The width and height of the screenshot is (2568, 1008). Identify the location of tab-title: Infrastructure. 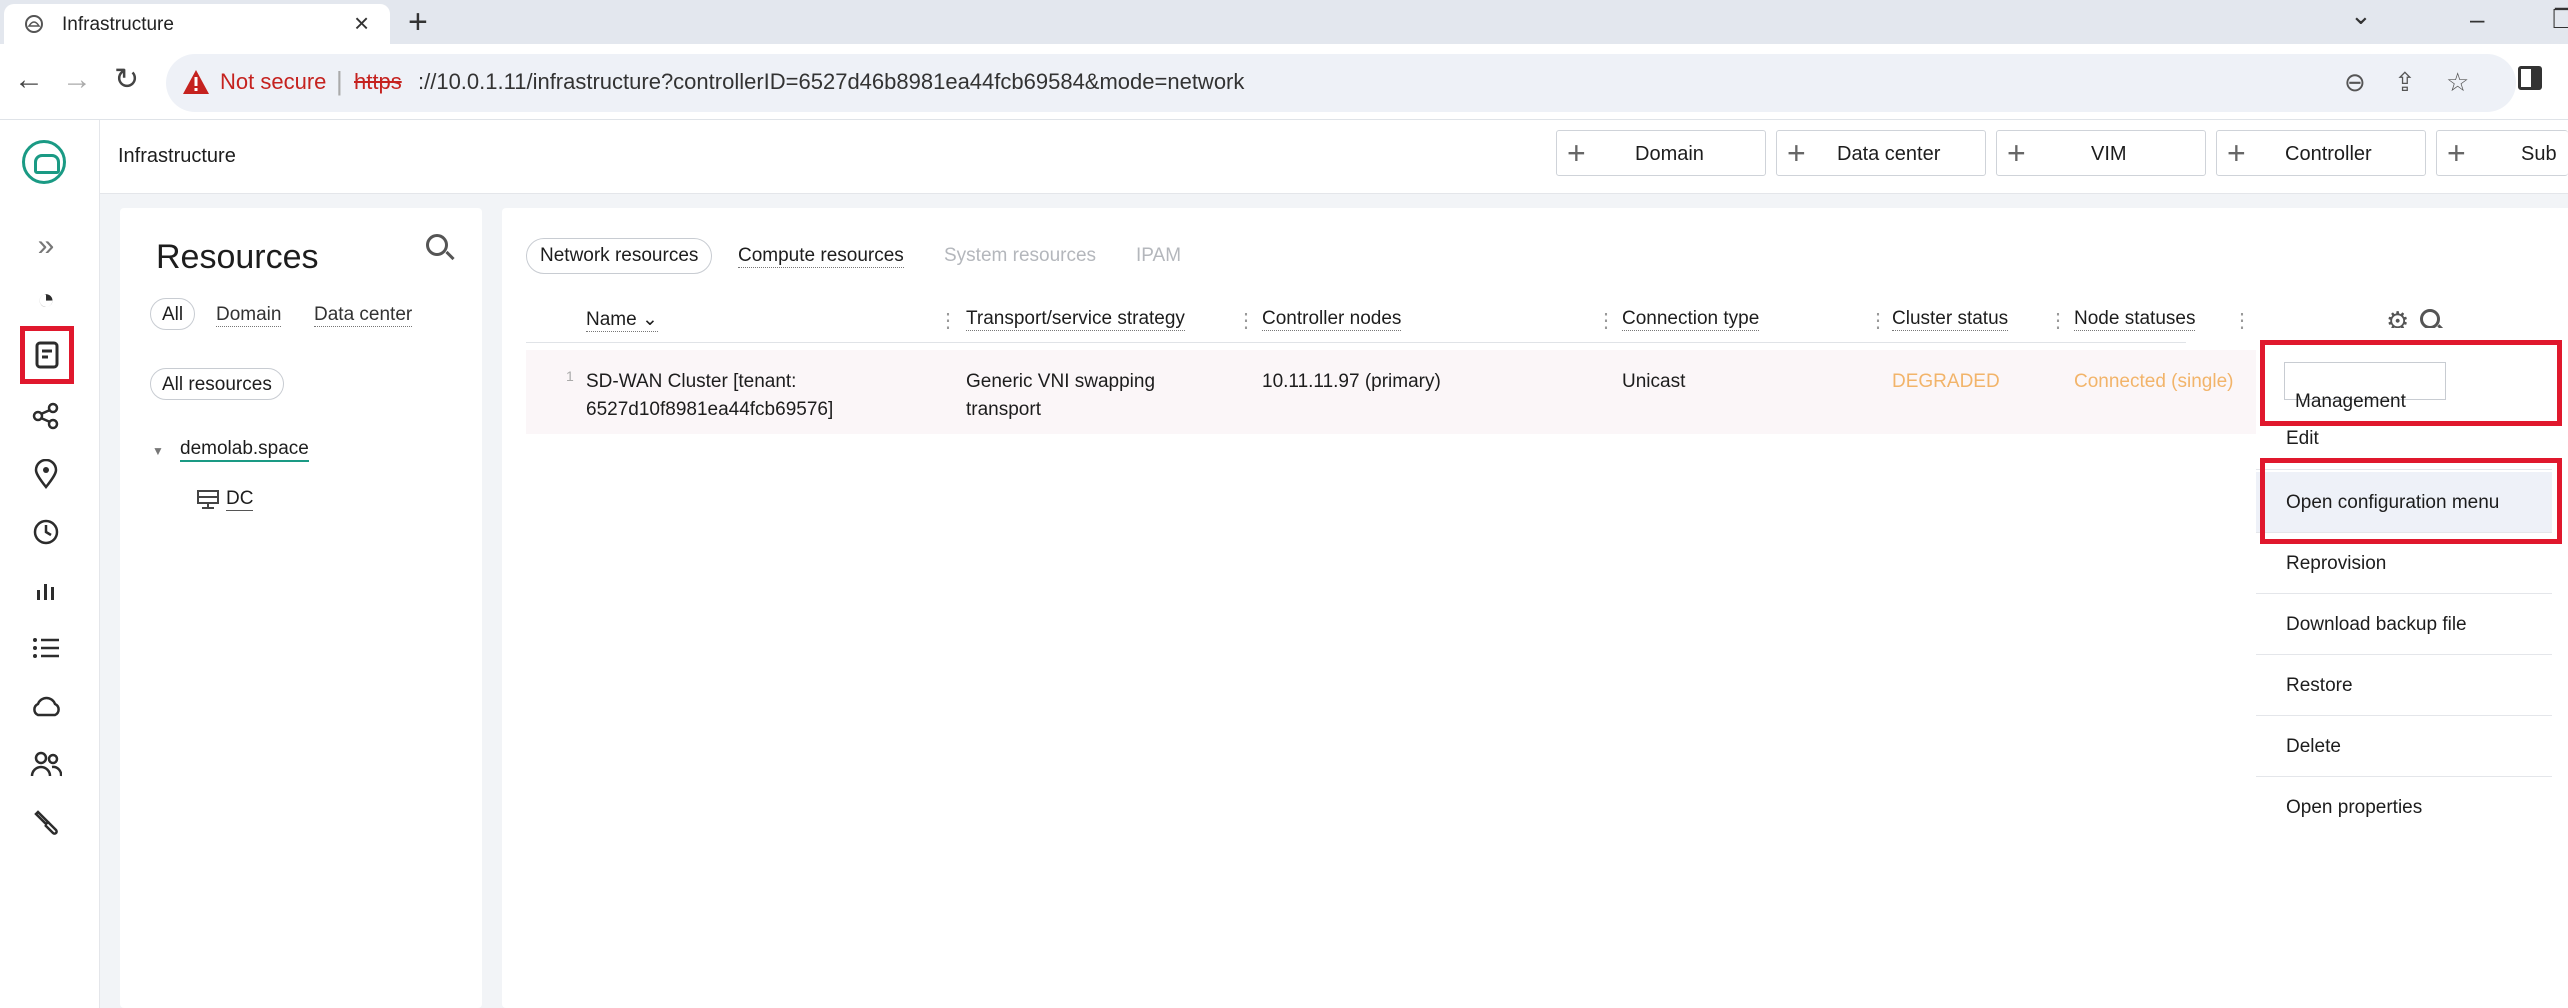
(118, 24).